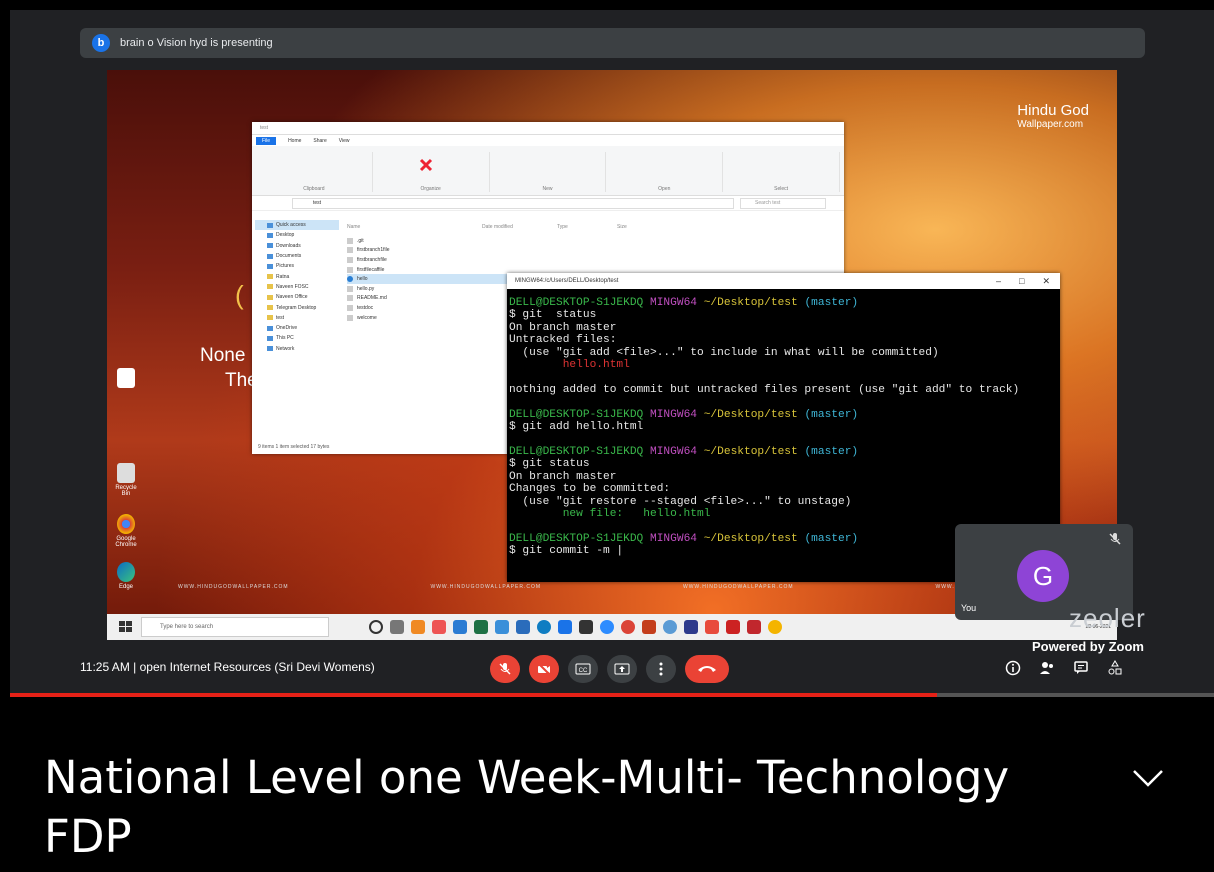 This screenshot has width=1214, height=872. Describe the element at coordinates (372, 298) in the screenshot. I see `file-name: README.md` at that location.